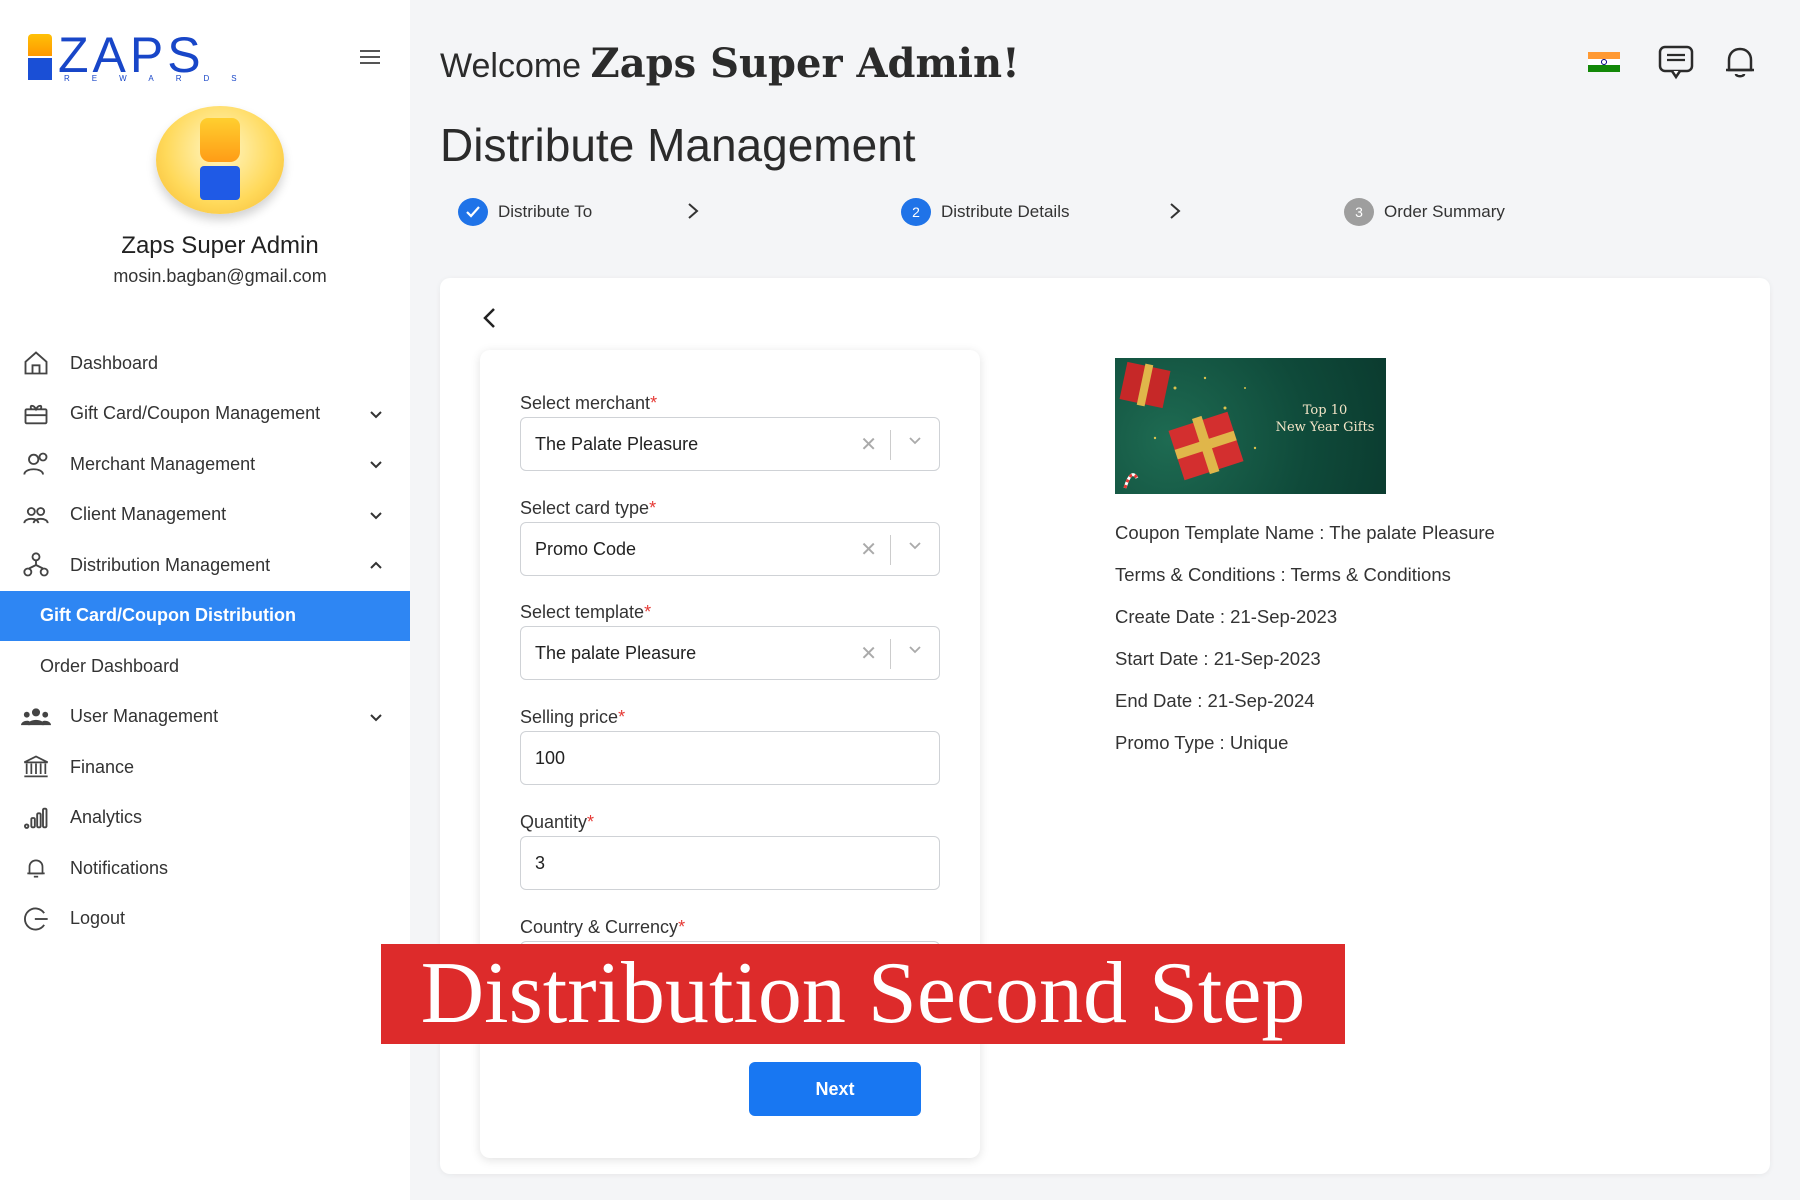  I want to click on sidebar-item-client-management: Client Management, so click(205, 515).